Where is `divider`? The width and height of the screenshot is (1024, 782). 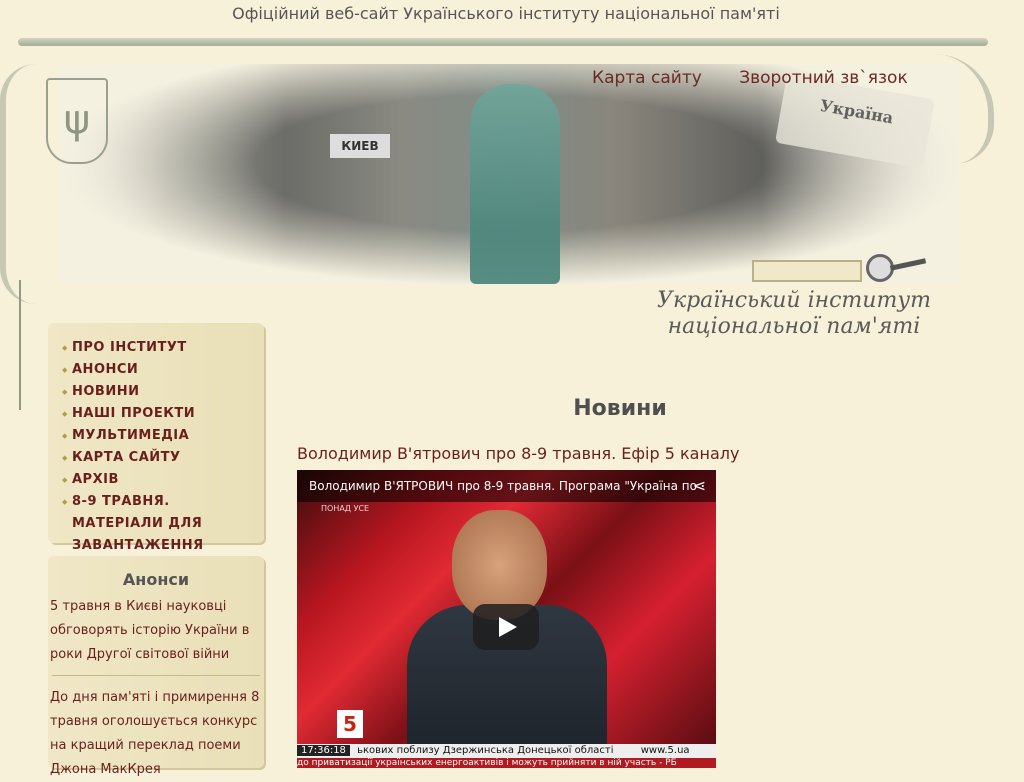
divider is located at coordinates (156, 675).